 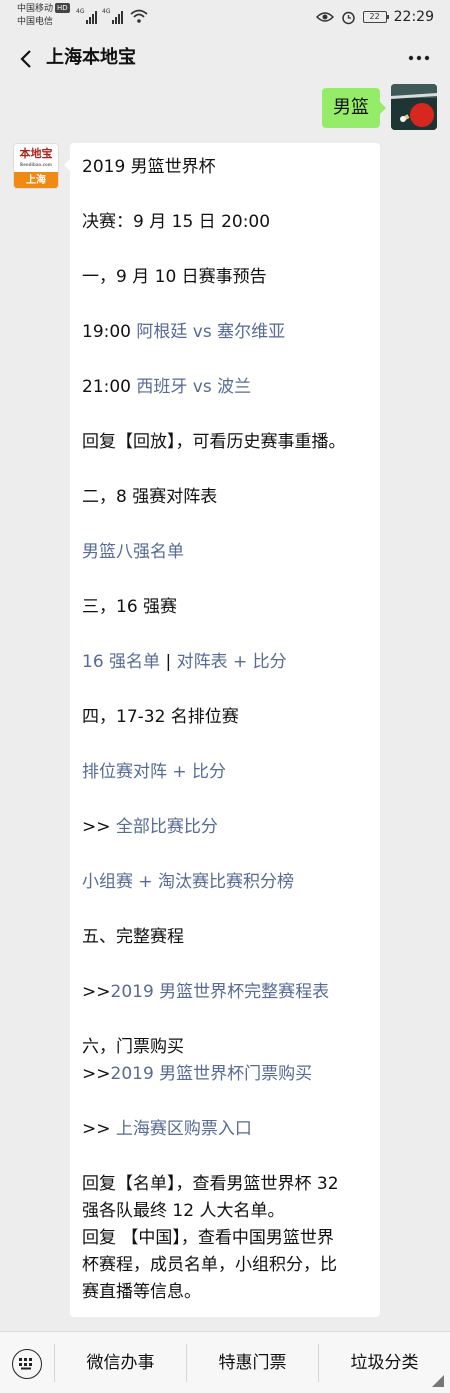 What do you see at coordinates (133, 552) in the screenshot?
I see `top8-list-link: 男篮八强名单` at bounding box center [133, 552].